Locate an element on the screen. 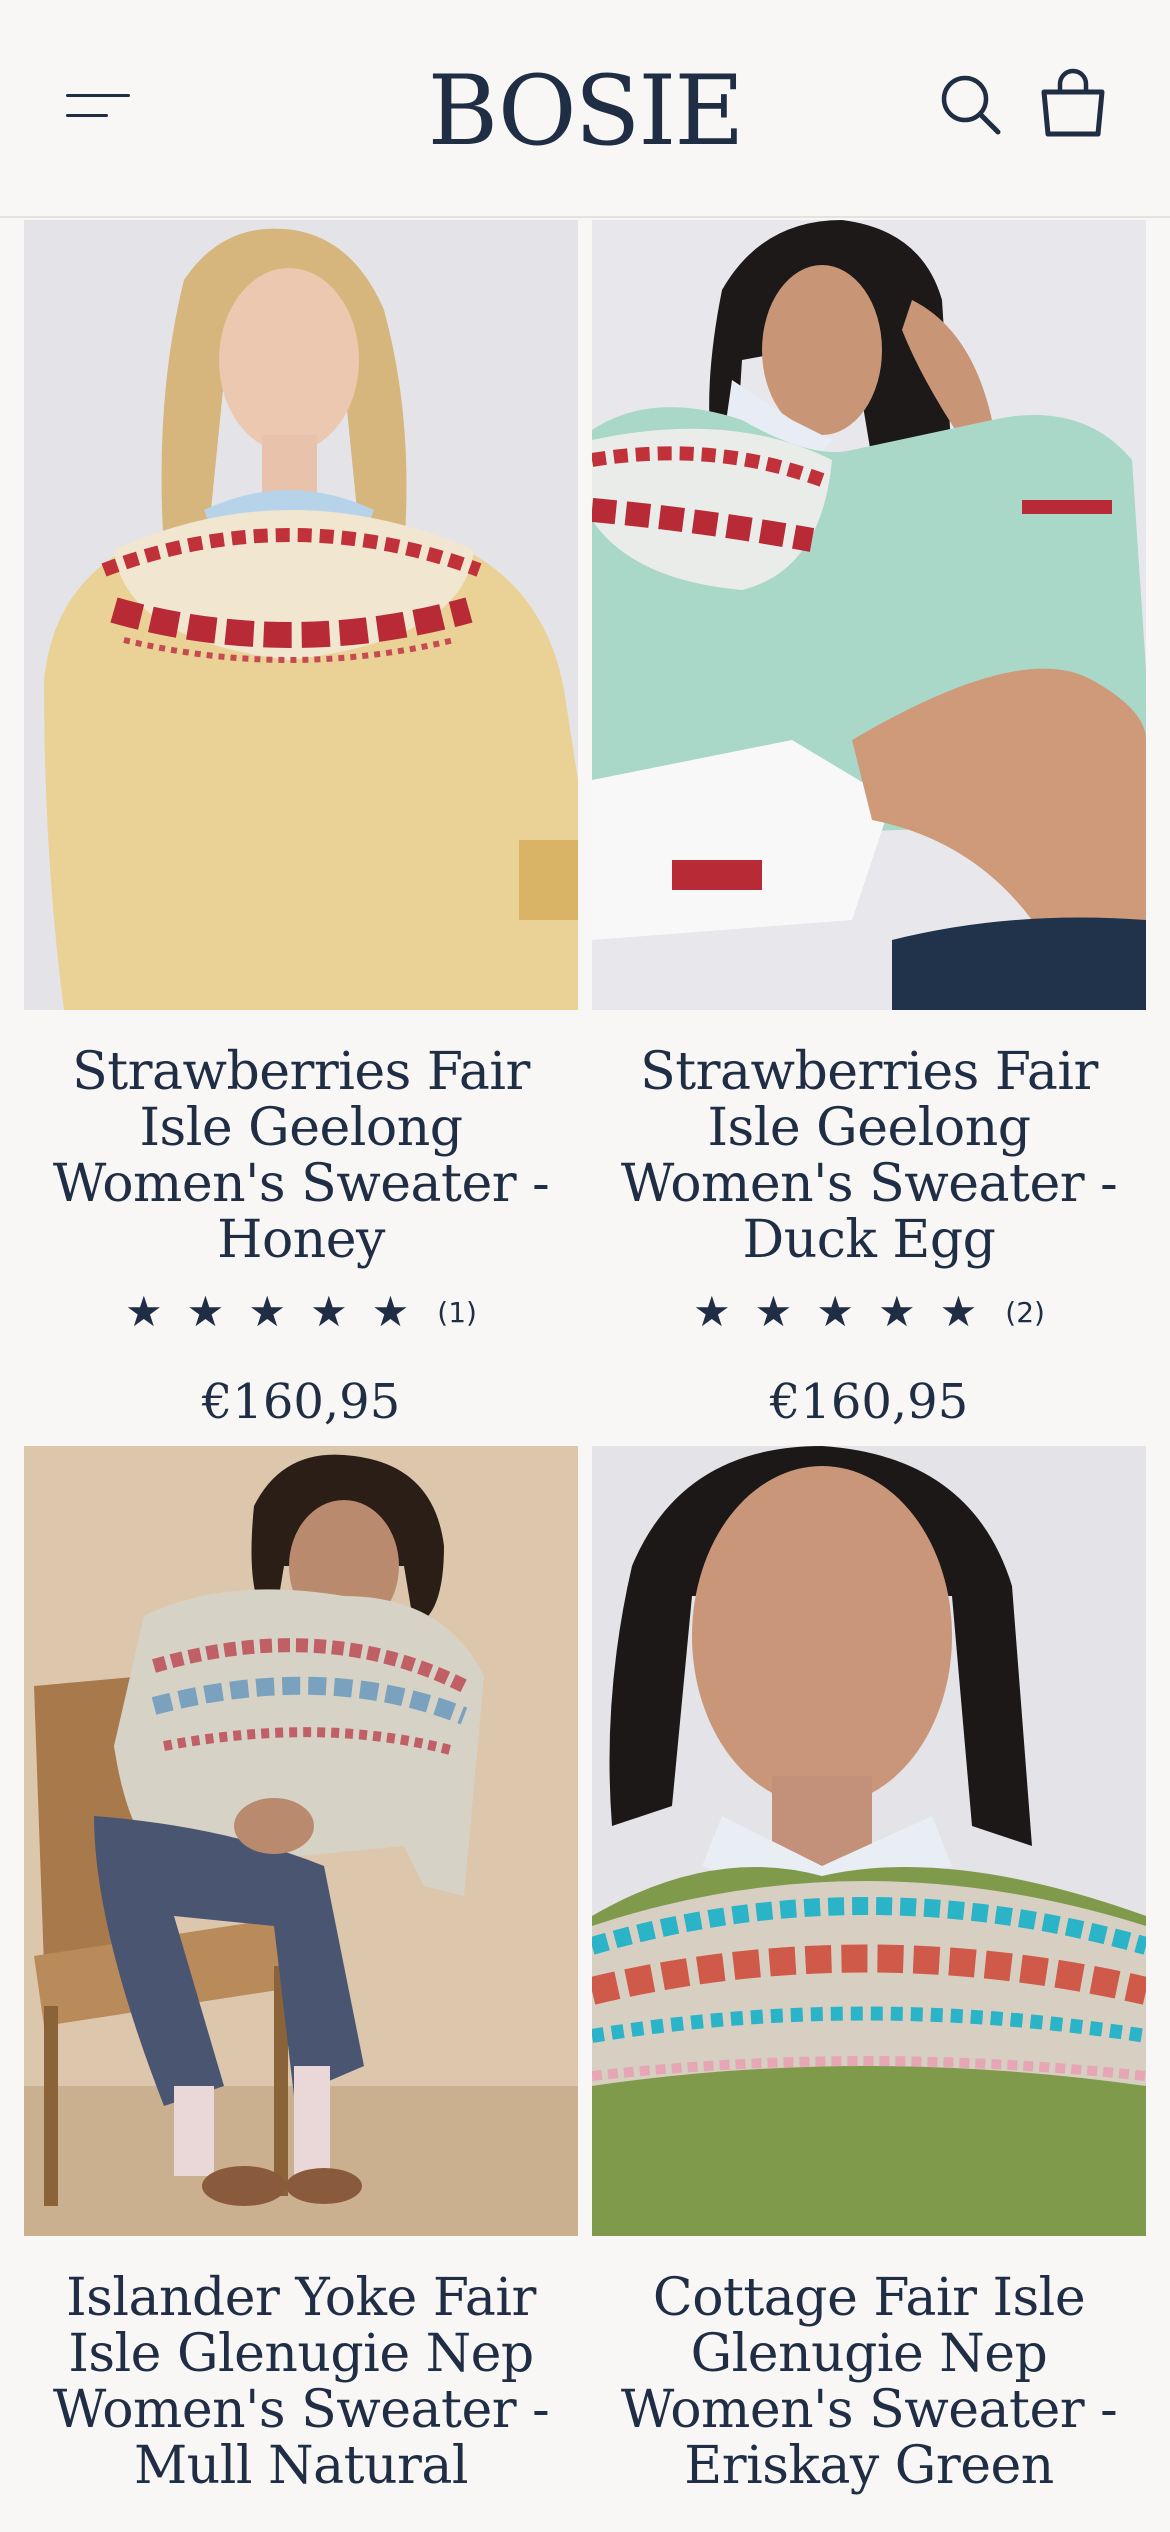  shopping-bag-icon is located at coordinates (1073, 105).